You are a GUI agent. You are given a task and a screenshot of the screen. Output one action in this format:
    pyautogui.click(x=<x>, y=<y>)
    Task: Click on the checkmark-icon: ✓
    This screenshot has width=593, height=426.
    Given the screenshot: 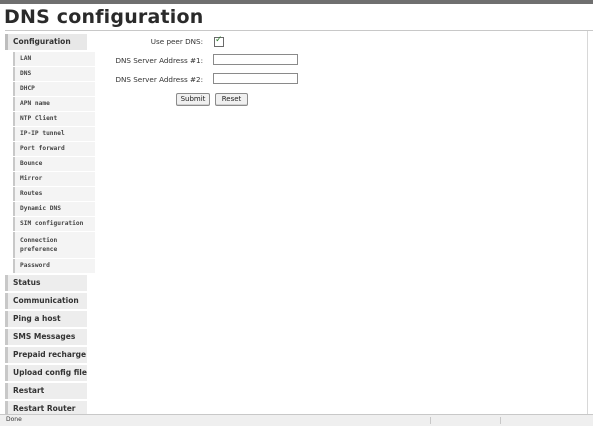 What is the action you would take?
    pyautogui.click(x=219, y=40)
    